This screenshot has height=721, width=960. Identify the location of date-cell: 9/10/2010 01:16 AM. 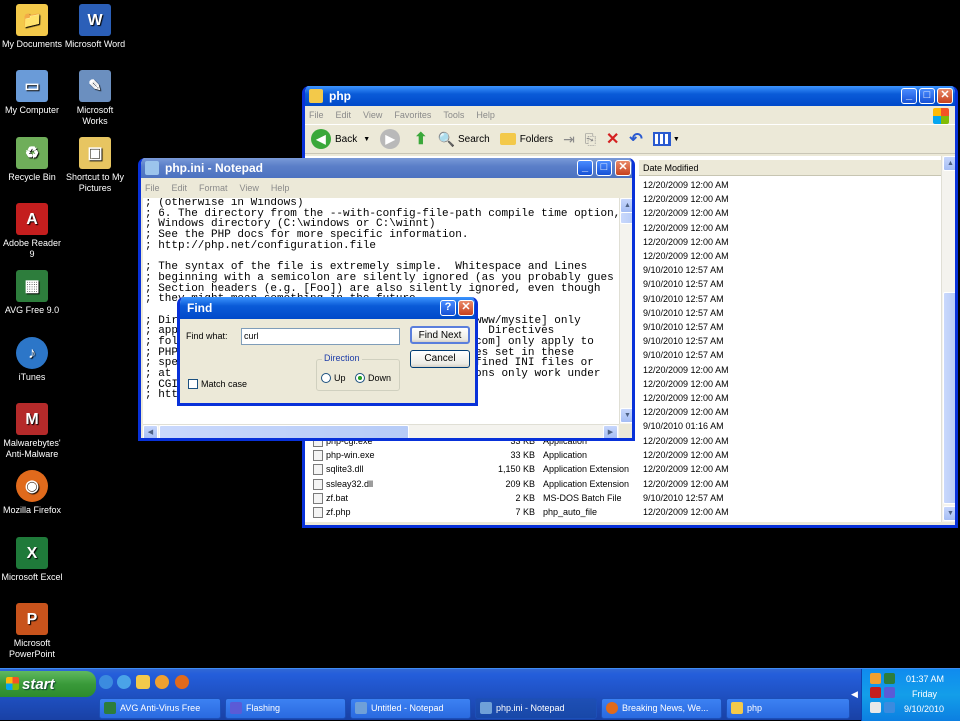
(683, 426).